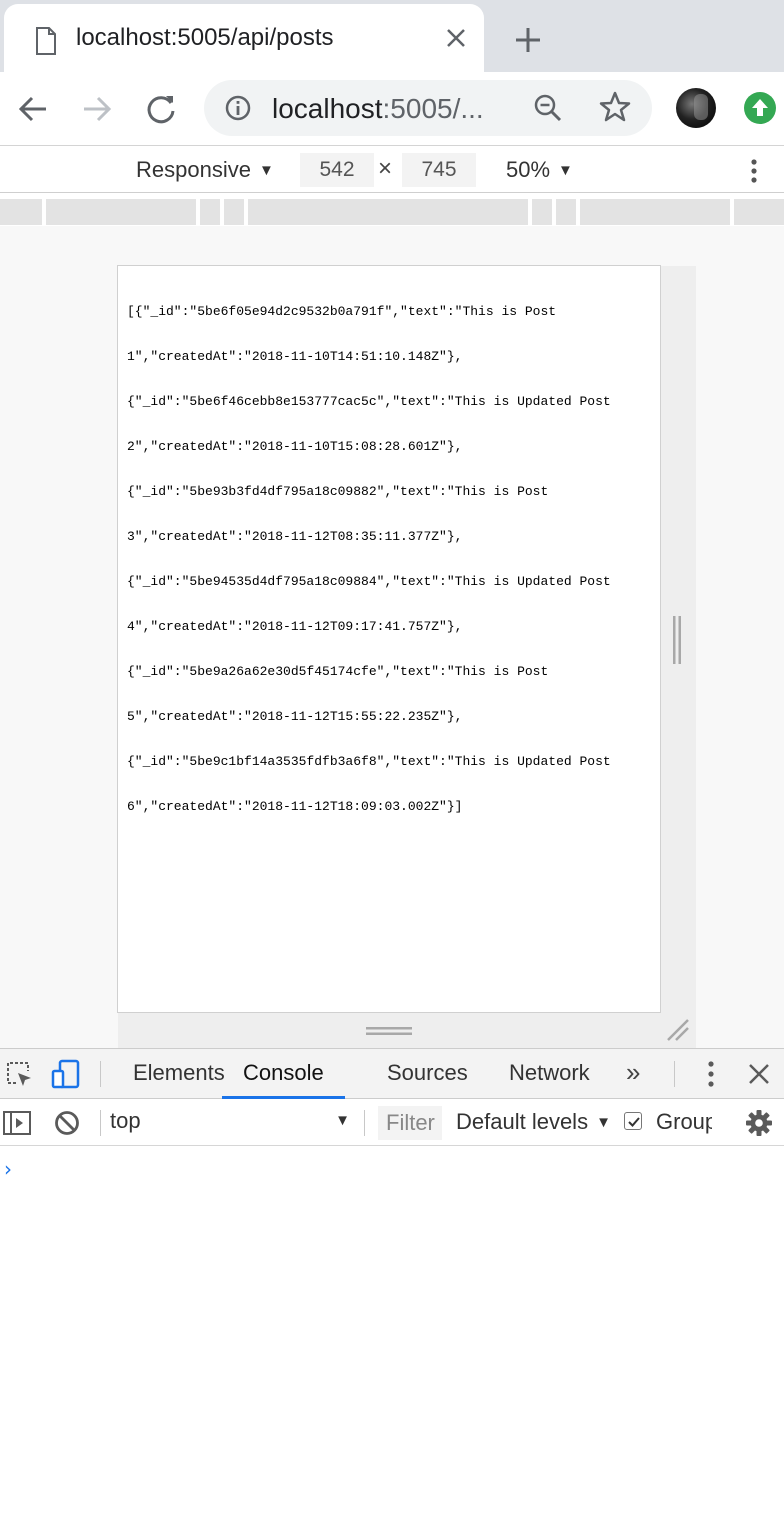 Image resolution: width=784 pixels, height=1522 pixels. I want to click on resize-handle-corner, so click(678, 1030).